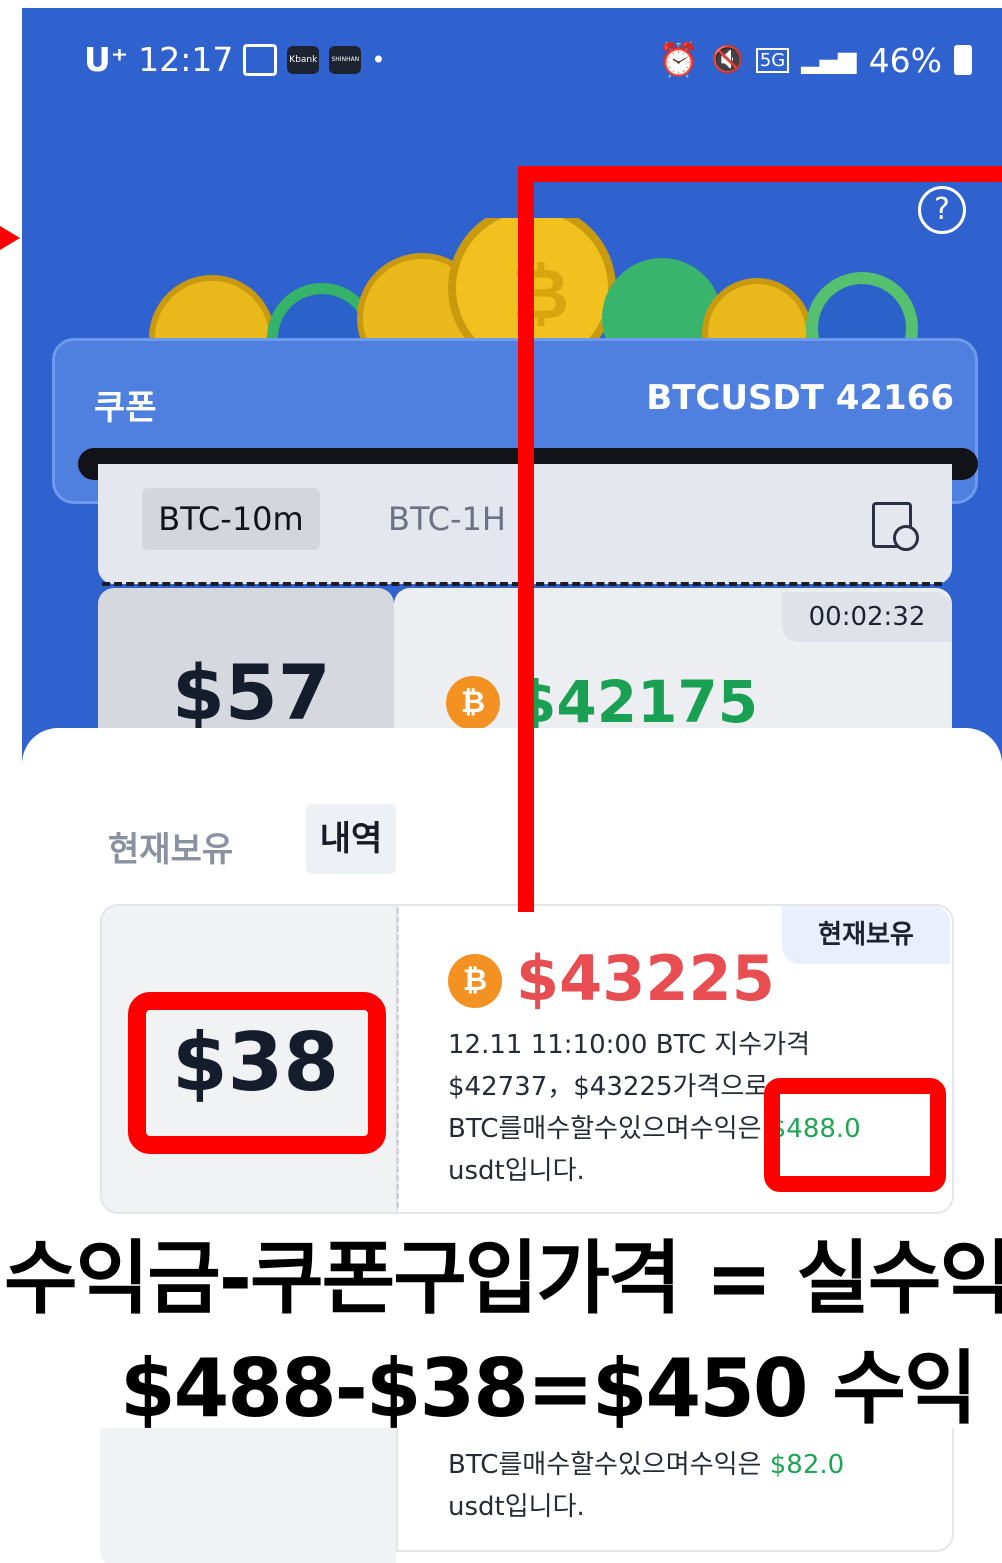  Describe the element at coordinates (260, 59) in the screenshot. I see `gallery-icon` at that location.